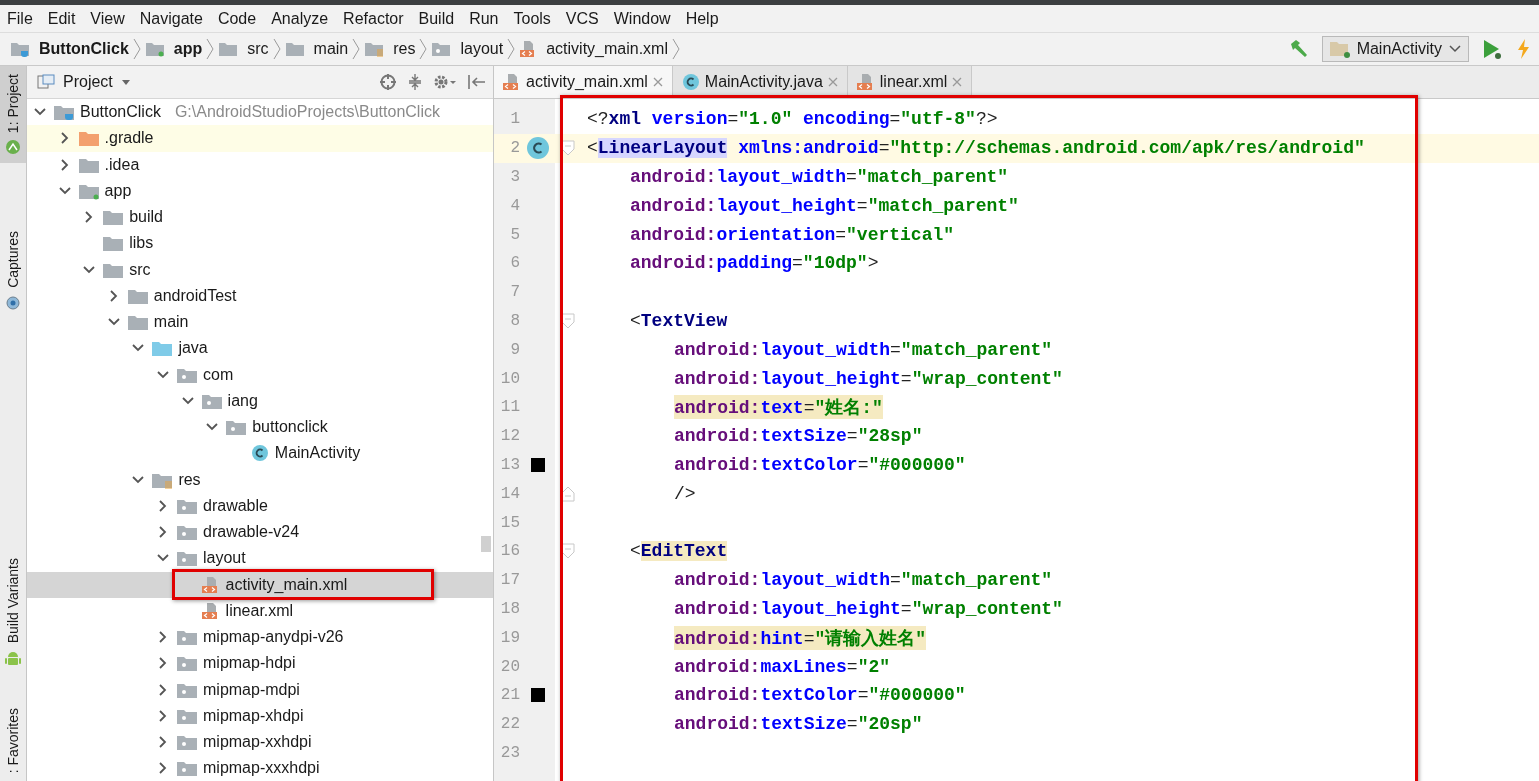  Describe the element at coordinates (798, 436) in the screenshot. I see `code-text: android:textSize="28sp"` at that location.